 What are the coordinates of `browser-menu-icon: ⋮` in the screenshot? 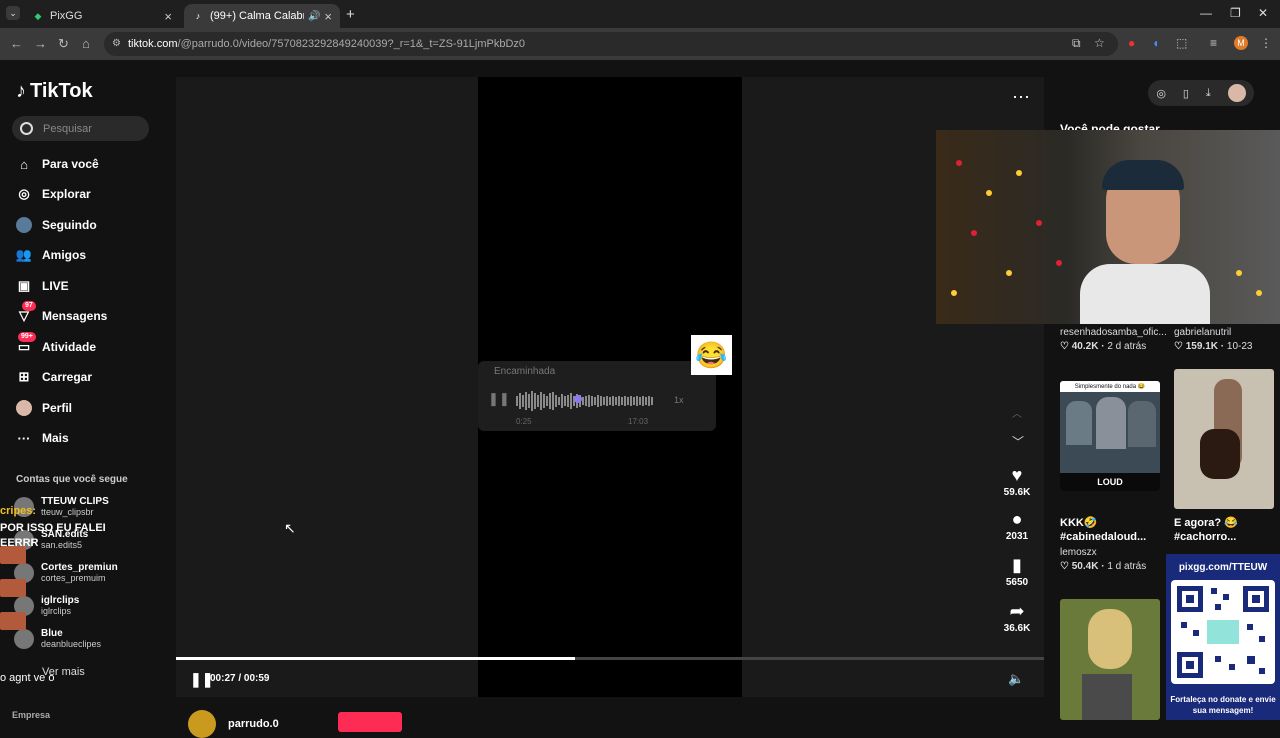 It's located at (1266, 43).